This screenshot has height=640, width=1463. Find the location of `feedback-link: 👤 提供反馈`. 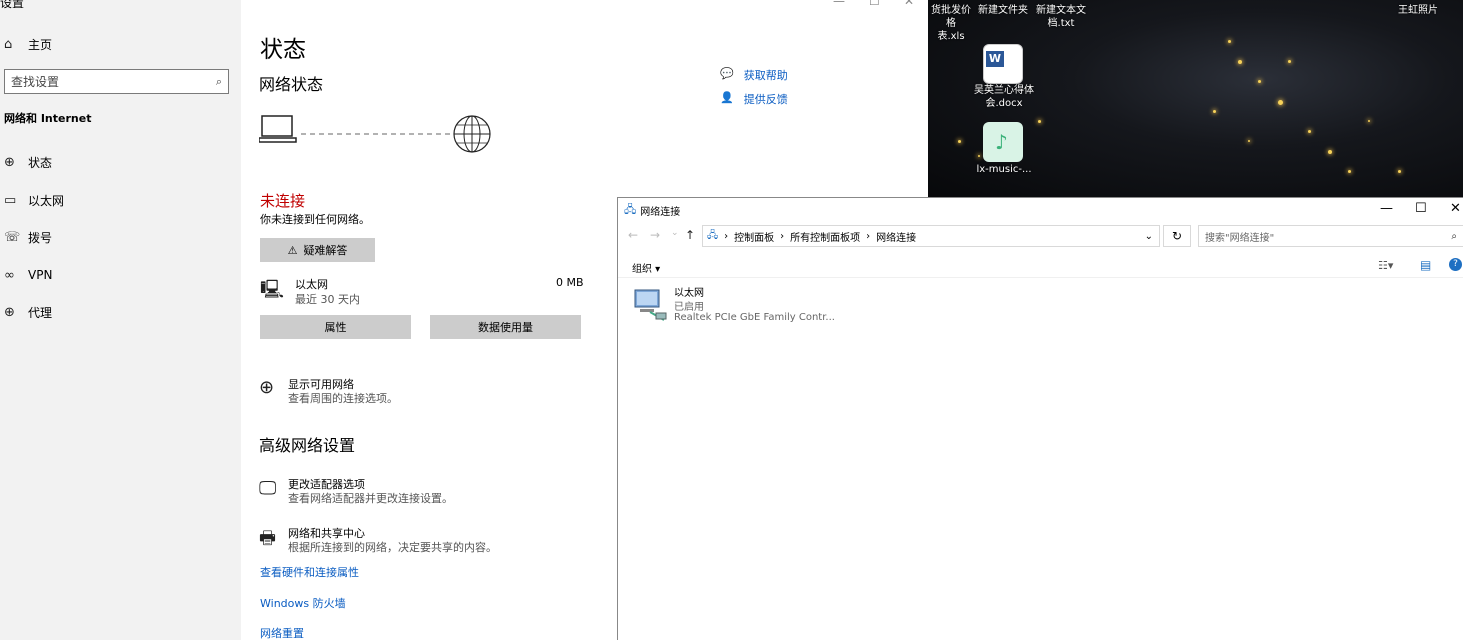

feedback-link: 👤 提供反馈 is located at coordinates (754, 99).